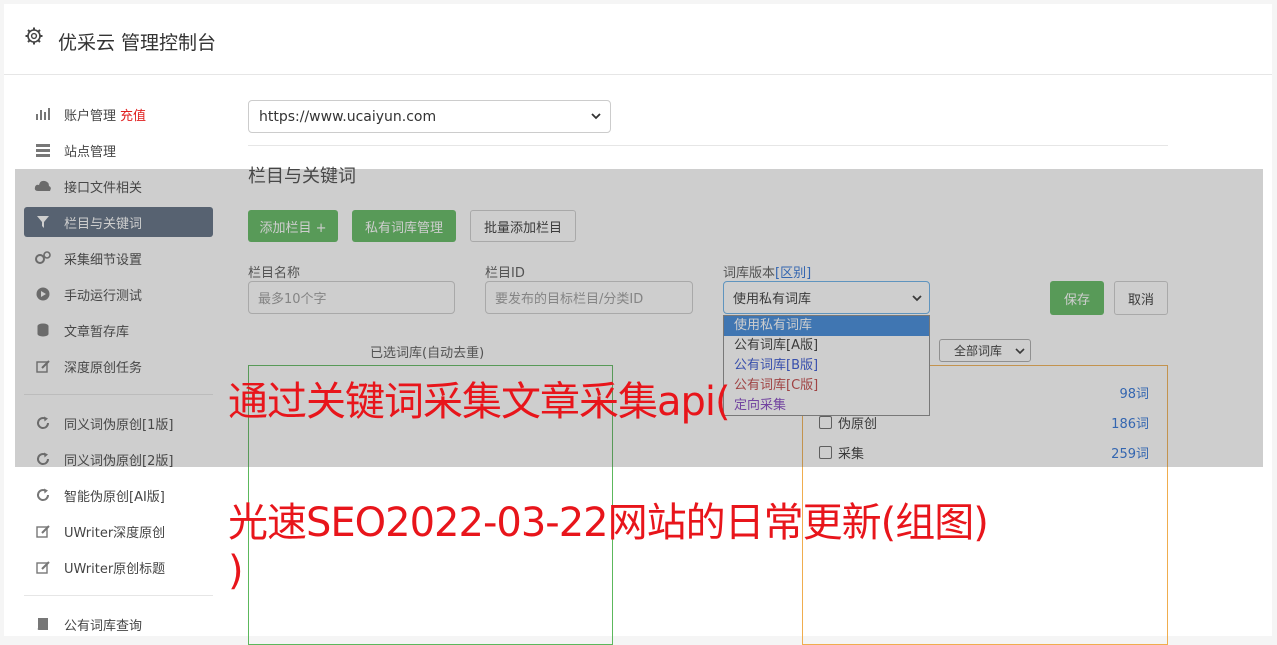 The height and width of the screenshot is (645, 1277). I want to click on bar-chart-icon, so click(43, 114).